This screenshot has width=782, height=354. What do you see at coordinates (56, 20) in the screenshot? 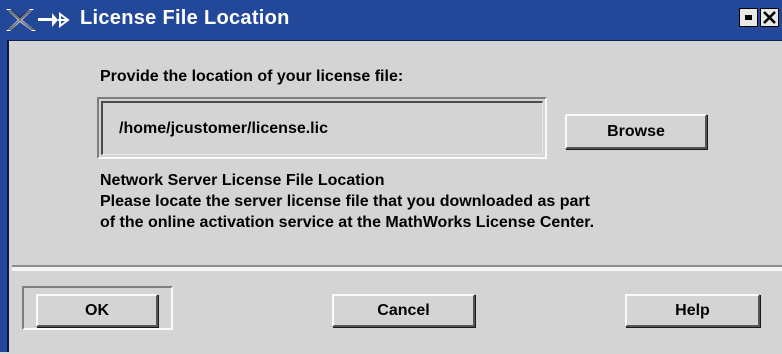
I see `pin-icon` at bounding box center [56, 20].